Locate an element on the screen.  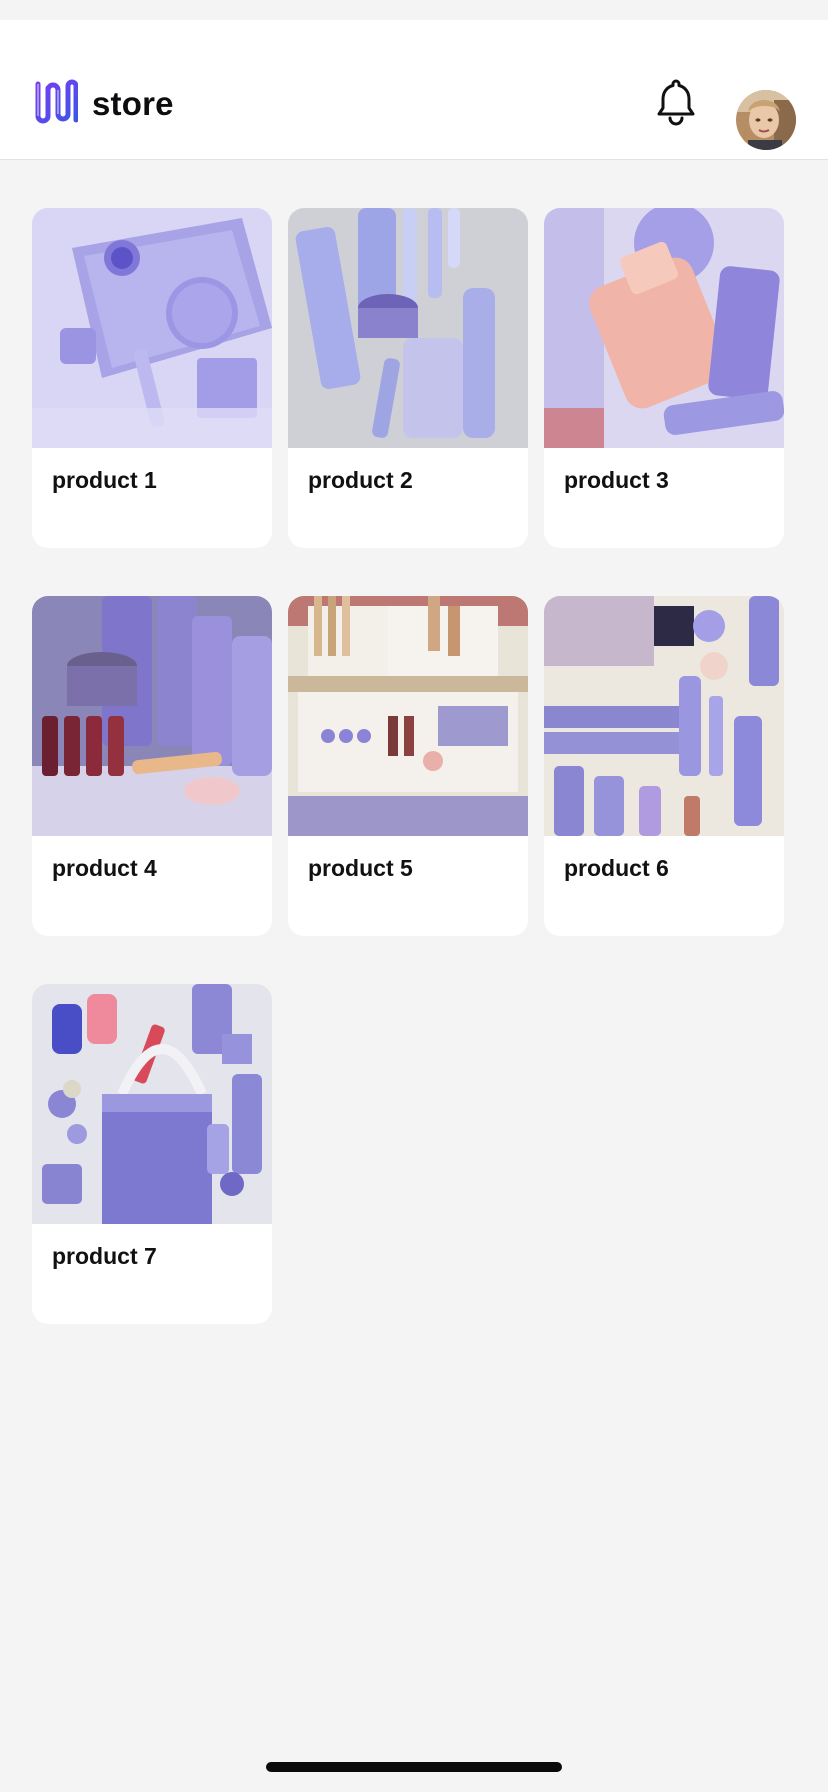
product-card: product 1 is located at coordinates (152, 378).